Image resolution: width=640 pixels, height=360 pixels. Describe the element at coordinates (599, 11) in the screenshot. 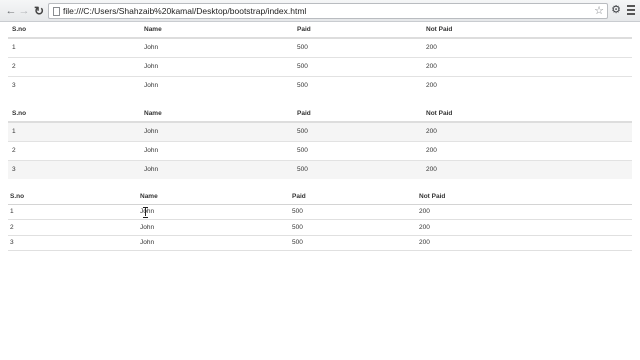

I see `bookmark-star-icon: ☆` at that location.